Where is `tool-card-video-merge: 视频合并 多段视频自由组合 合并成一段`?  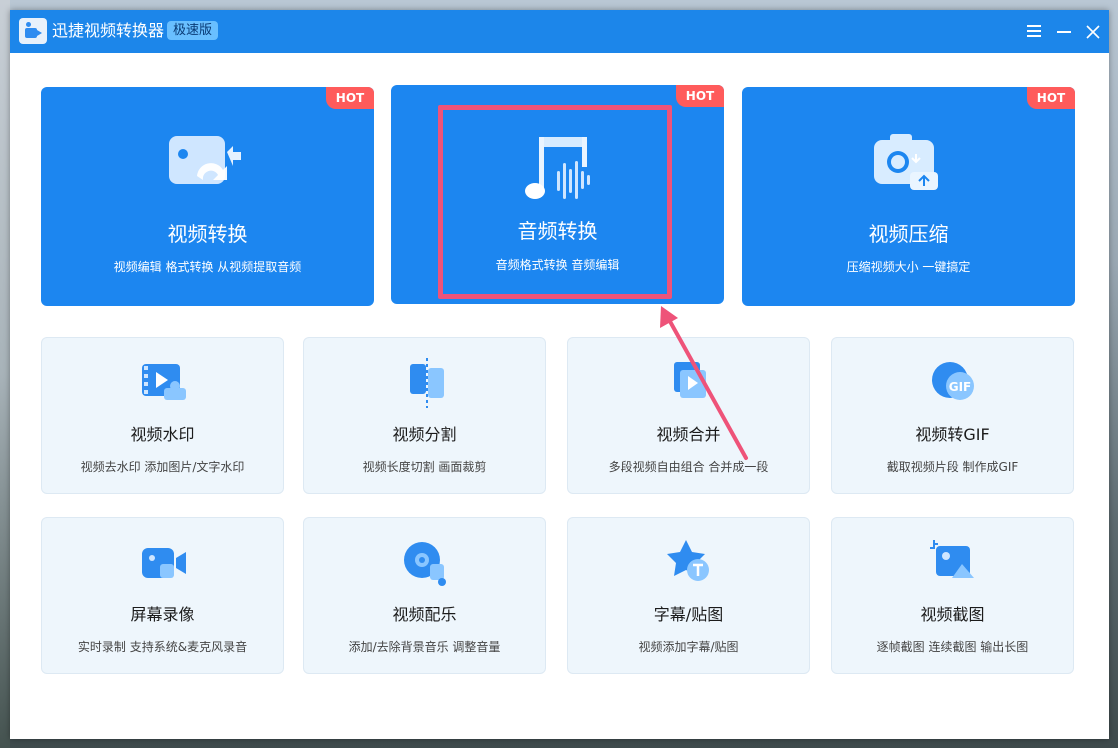
tool-card-video-merge: 视频合并 多段视频自由组合 合并成一段 is located at coordinates (688, 415).